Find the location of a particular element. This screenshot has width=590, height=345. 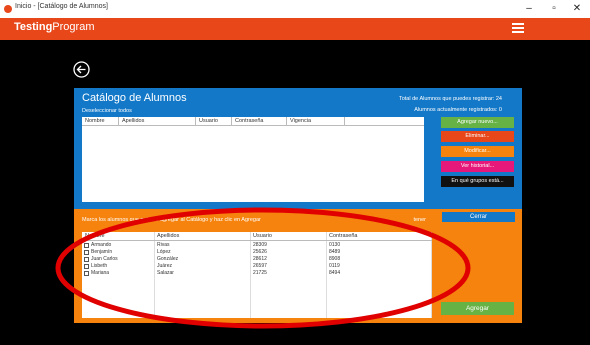

cell-apellidos: González is located at coordinates (168, 259).